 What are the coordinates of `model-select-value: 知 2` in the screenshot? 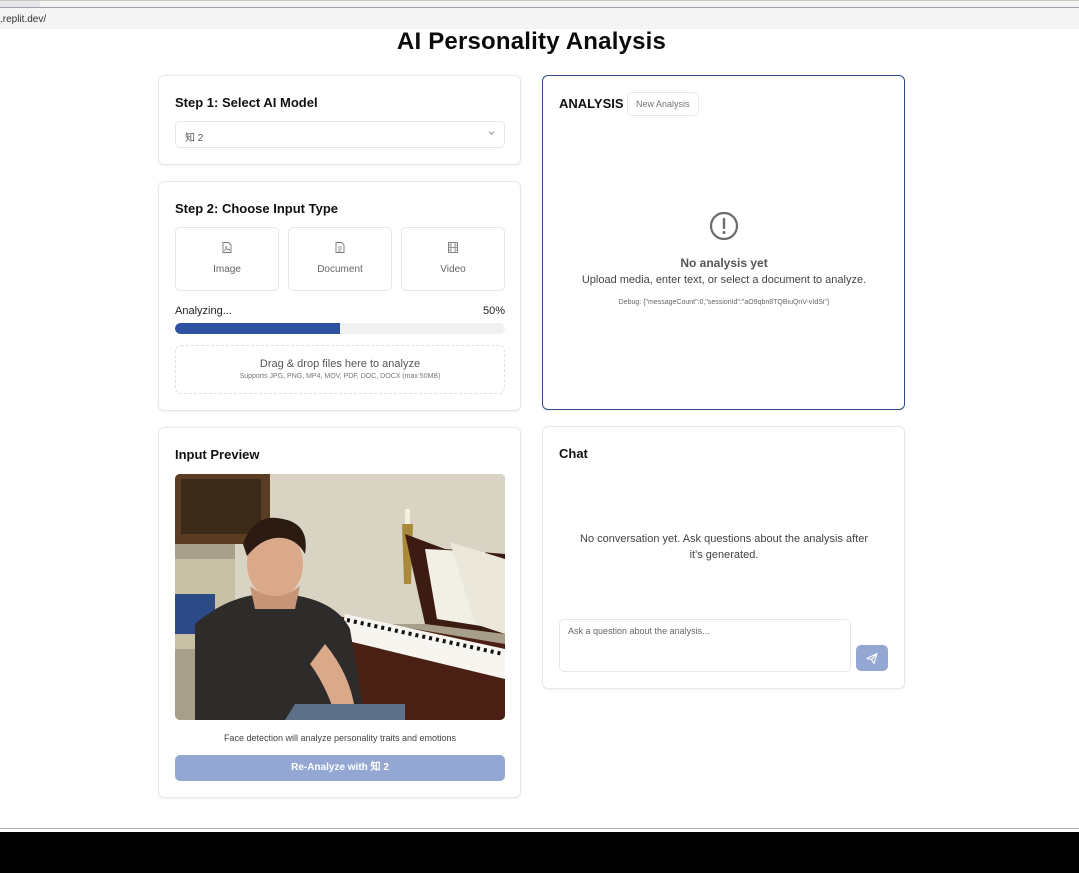 It's located at (194, 138).